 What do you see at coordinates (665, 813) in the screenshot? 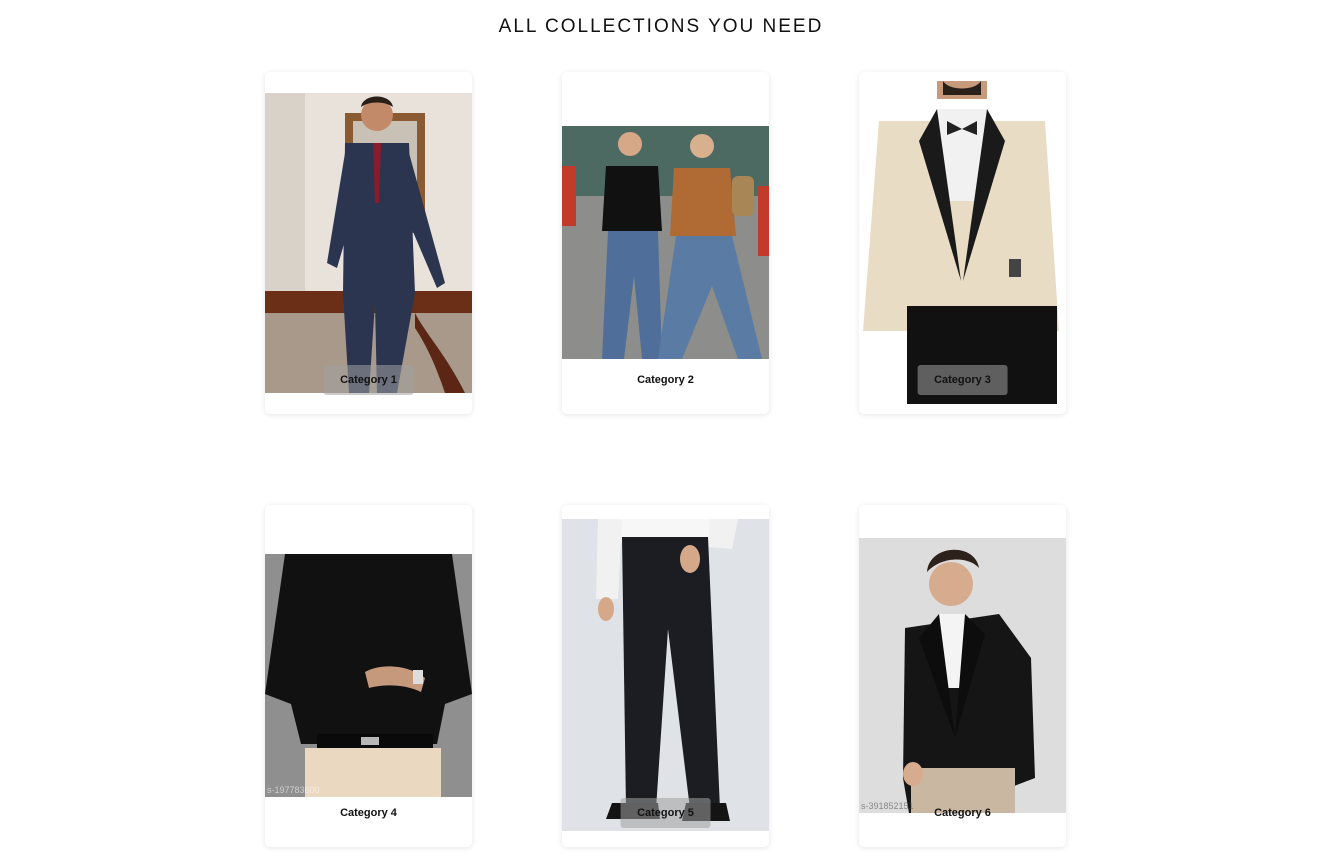
I see `category-5-label: Category 5` at bounding box center [665, 813].